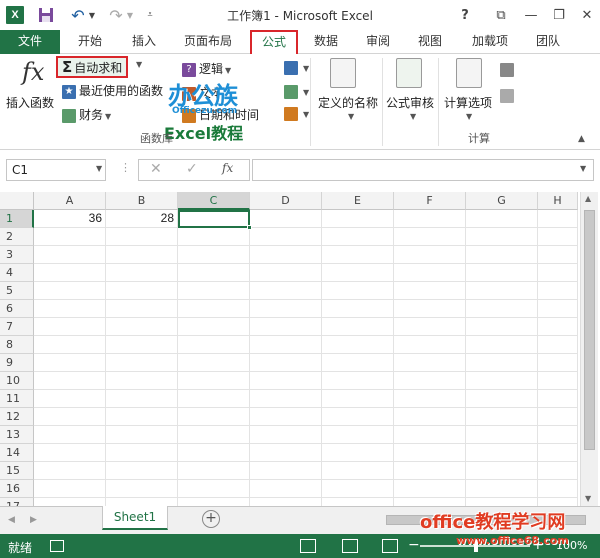 Image resolution: width=600 pixels, height=558 pixels. I want to click on cell-h9, so click(558, 363).